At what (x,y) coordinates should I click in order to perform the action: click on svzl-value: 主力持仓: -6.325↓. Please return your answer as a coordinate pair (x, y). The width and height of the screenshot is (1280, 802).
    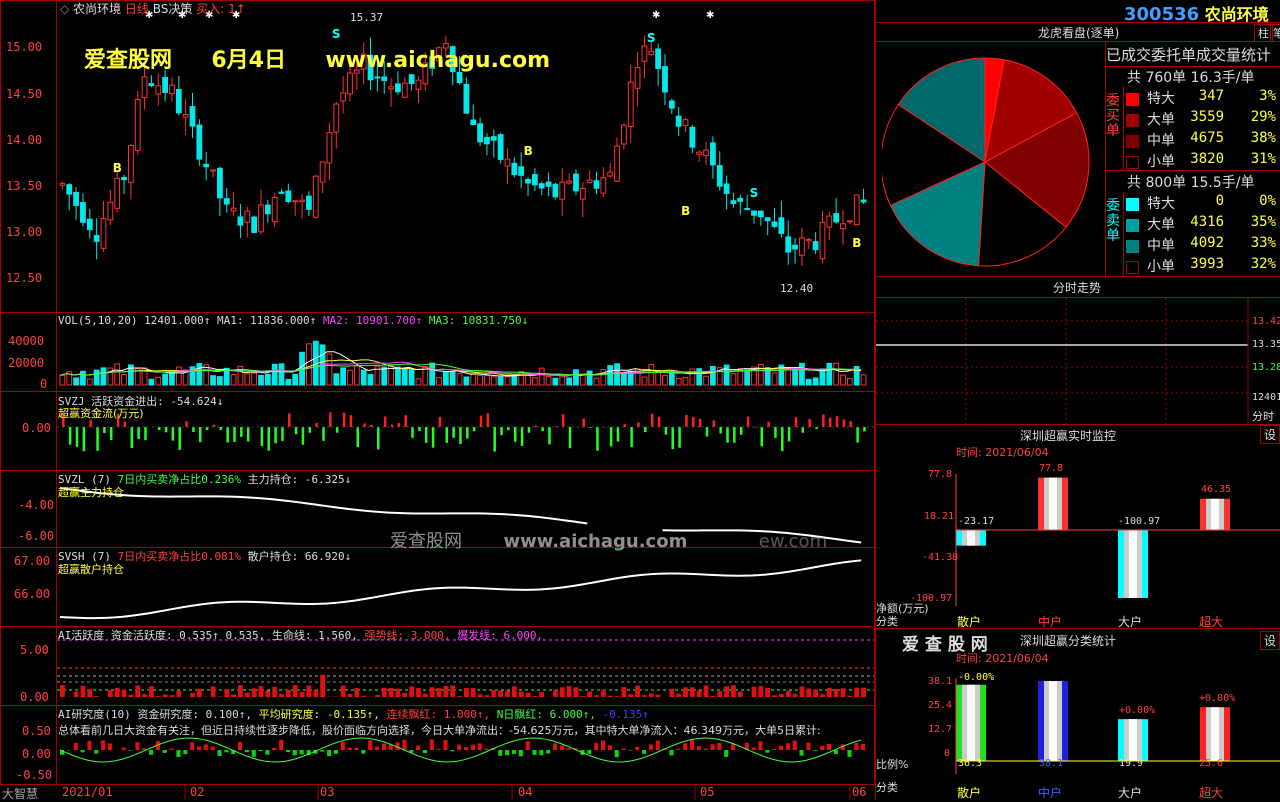
    Looking at the image, I should click on (300, 479).